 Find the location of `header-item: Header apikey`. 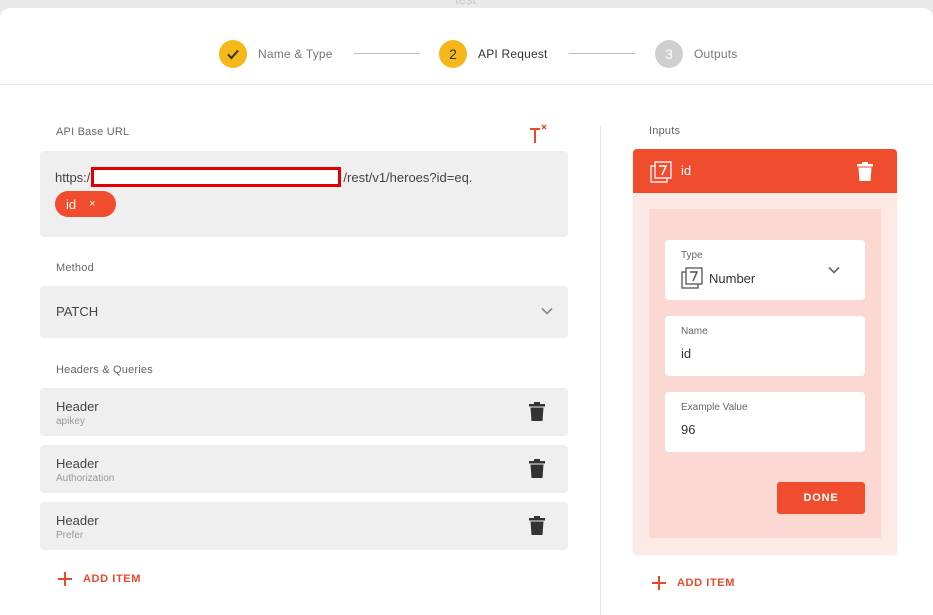

header-item: Header apikey is located at coordinates (304, 412).